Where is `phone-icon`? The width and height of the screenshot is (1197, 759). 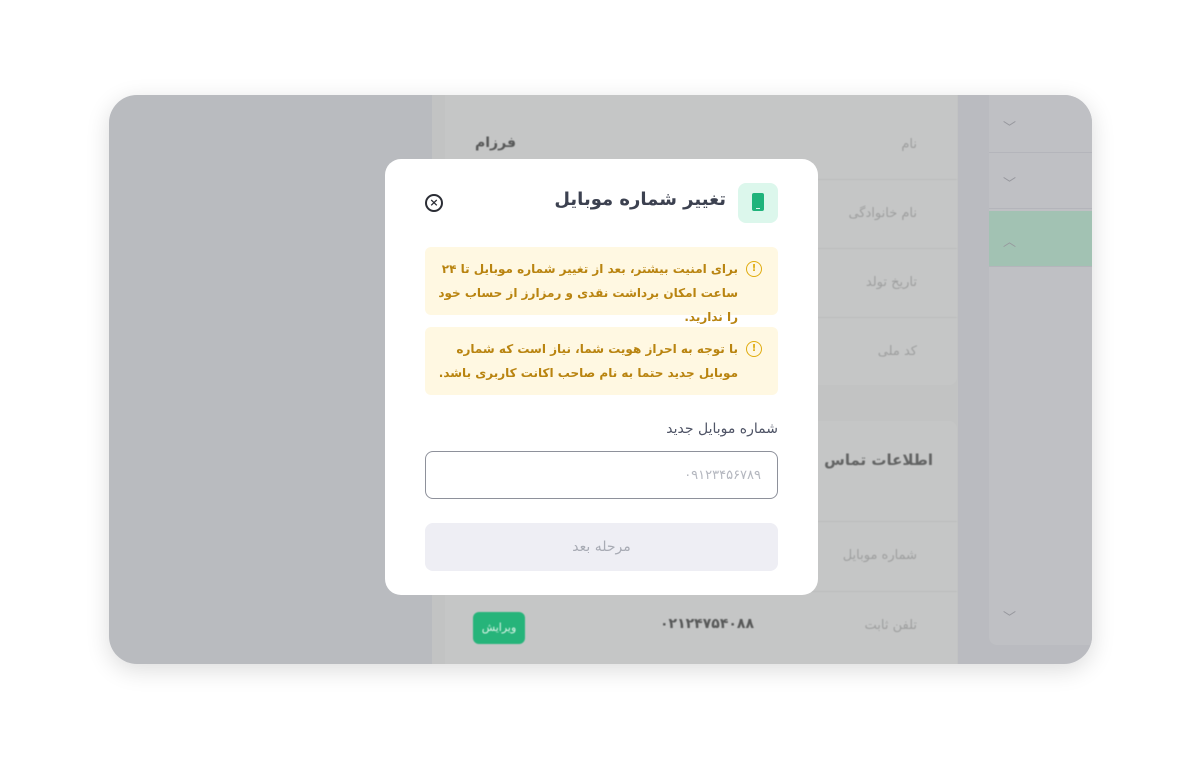 phone-icon is located at coordinates (758, 203).